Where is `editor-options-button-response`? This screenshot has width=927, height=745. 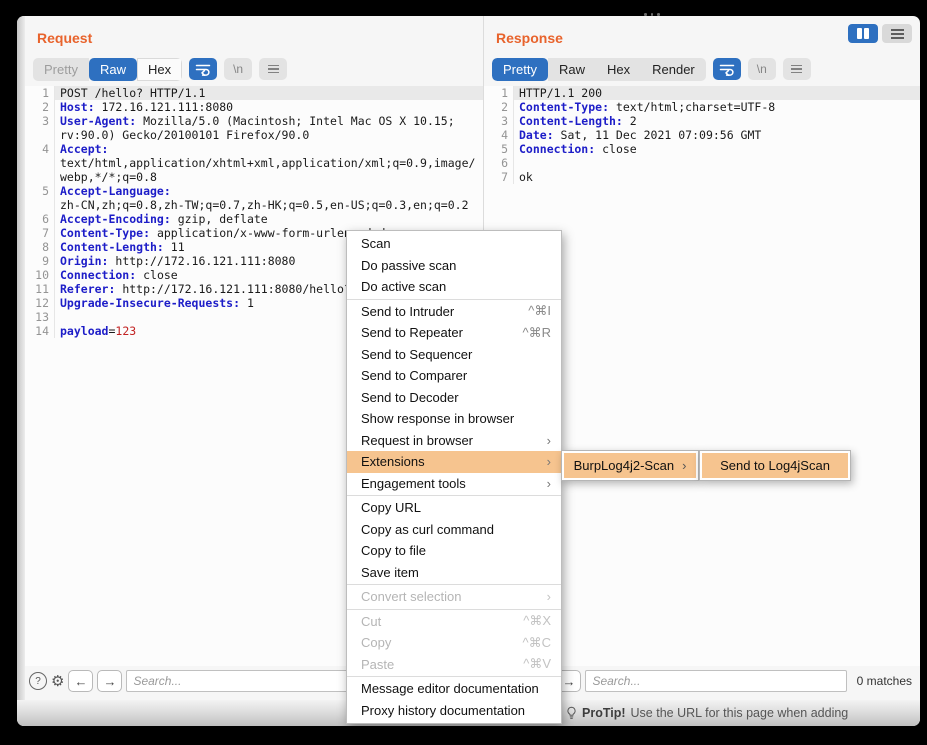
editor-options-button-response is located at coordinates (796, 69).